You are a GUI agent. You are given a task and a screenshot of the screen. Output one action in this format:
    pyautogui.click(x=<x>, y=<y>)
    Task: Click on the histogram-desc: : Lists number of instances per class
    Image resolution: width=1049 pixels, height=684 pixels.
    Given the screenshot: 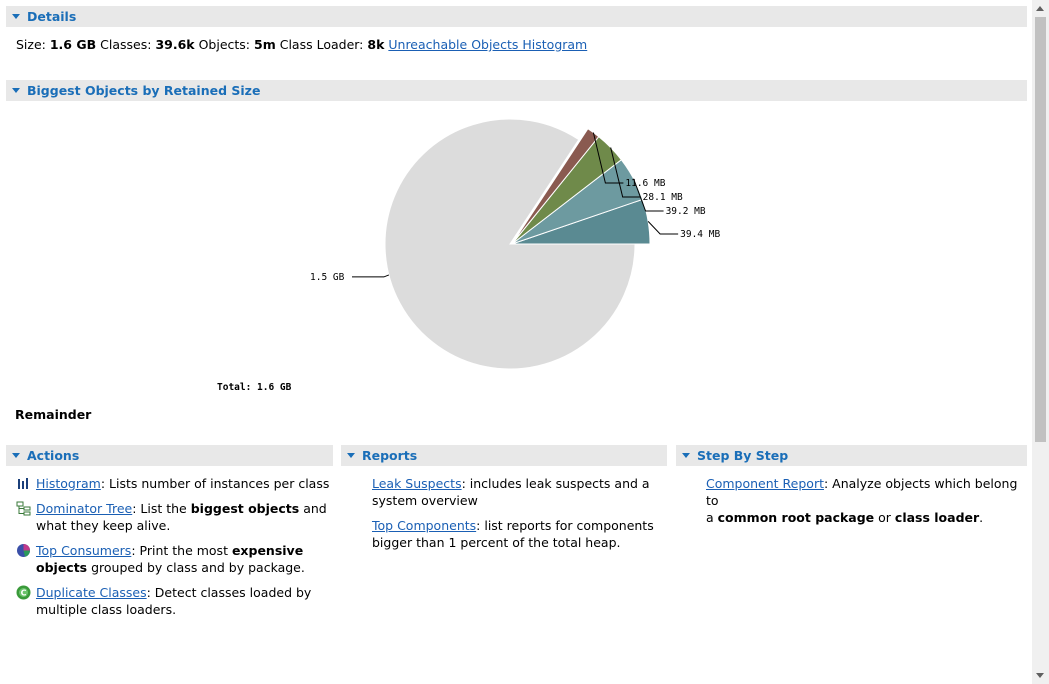 What is the action you would take?
    pyautogui.click(x=215, y=483)
    